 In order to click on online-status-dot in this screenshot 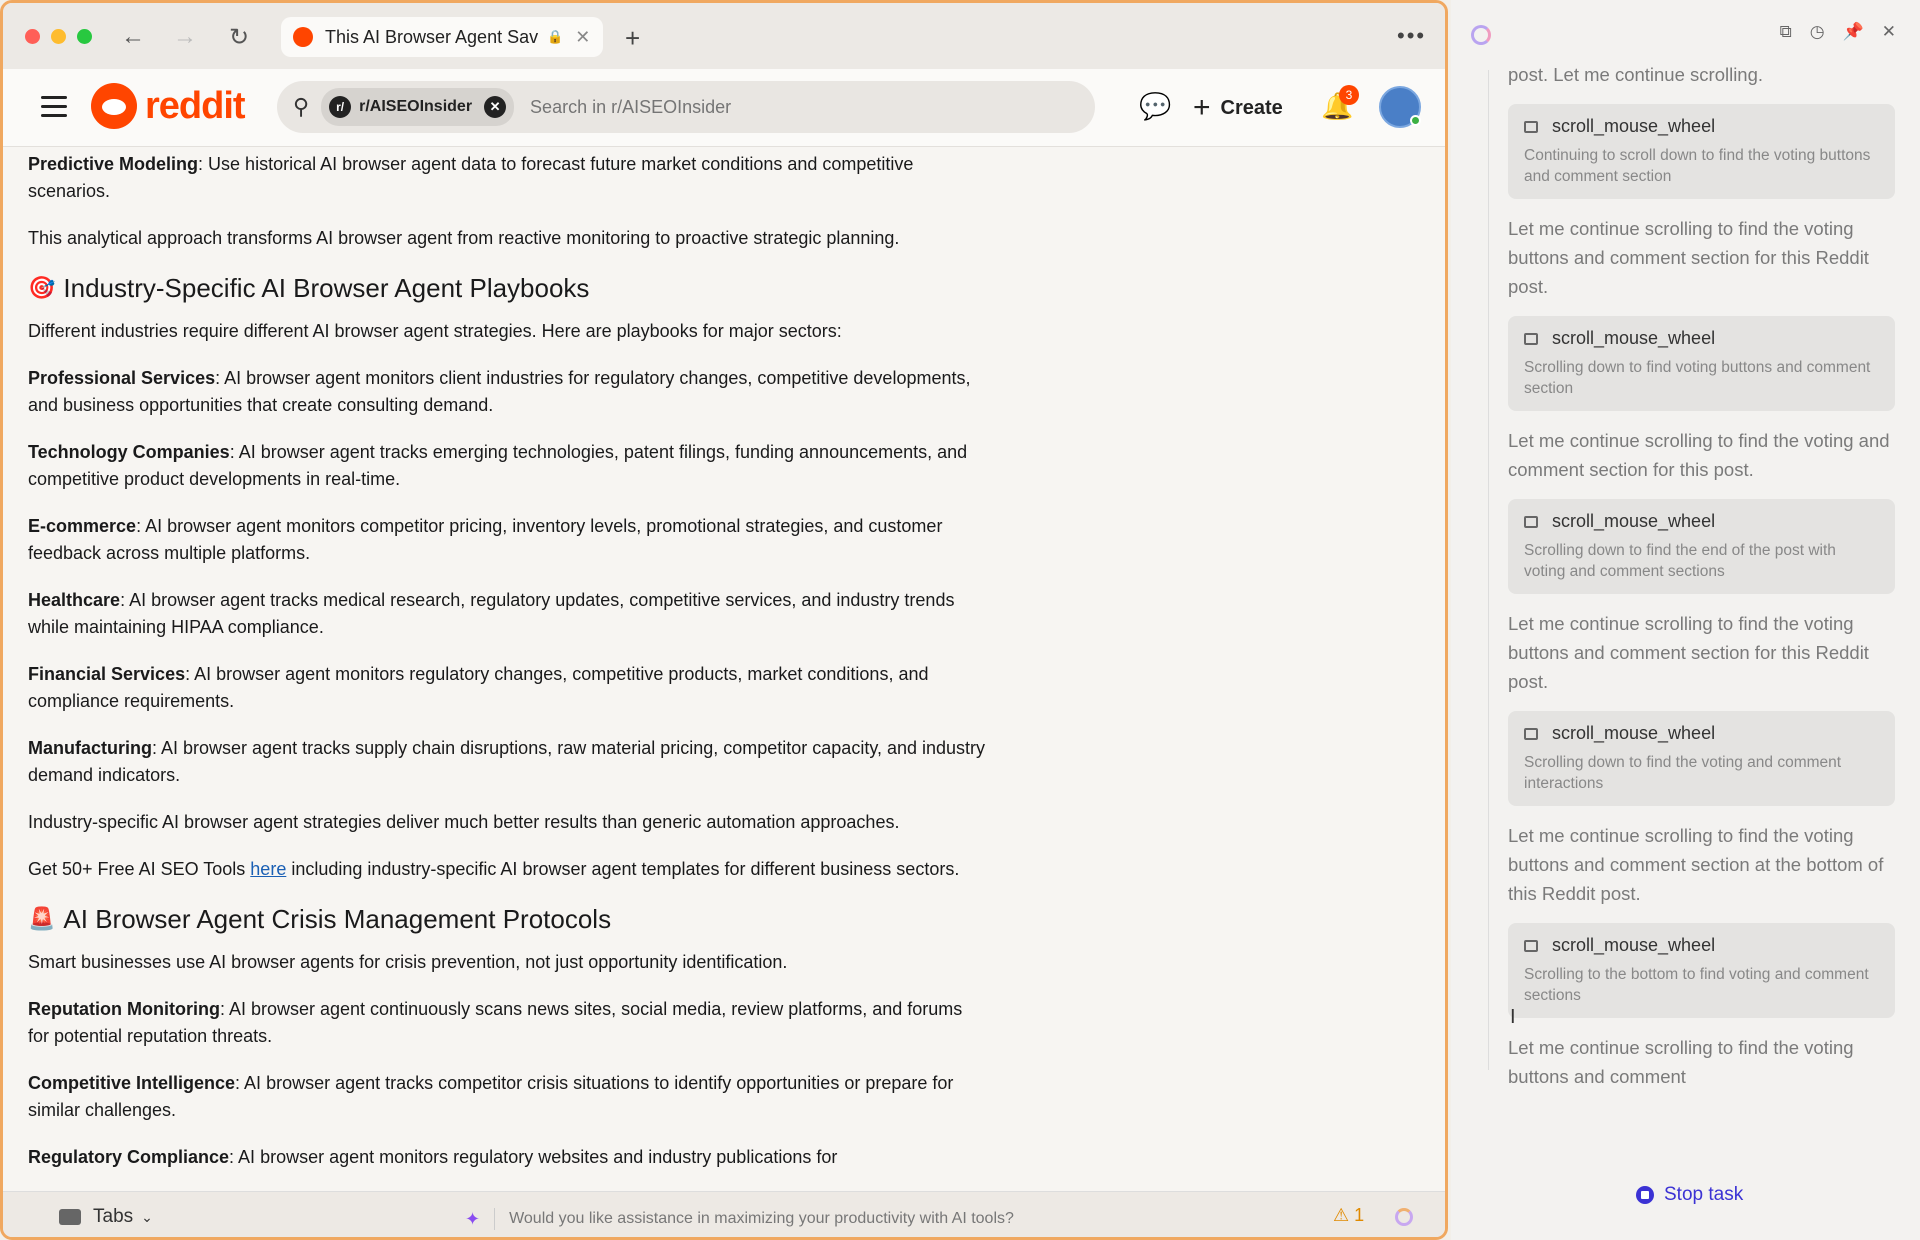, I will do `click(1415, 120)`.